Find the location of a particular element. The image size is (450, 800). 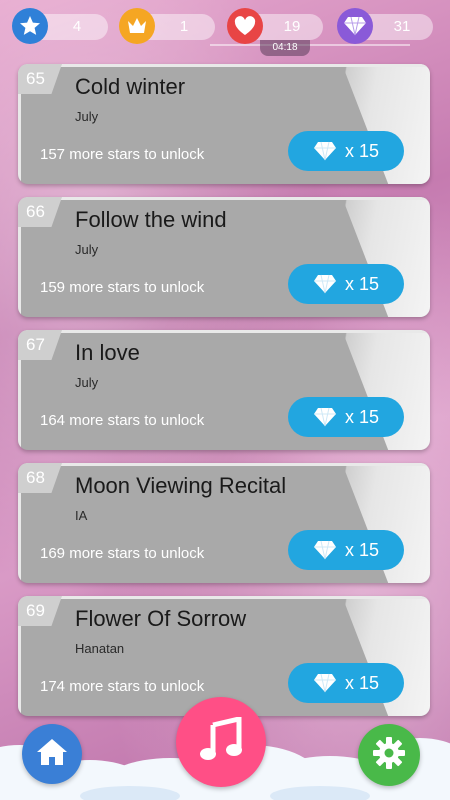

home-icon is located at coordinates (52, 754).